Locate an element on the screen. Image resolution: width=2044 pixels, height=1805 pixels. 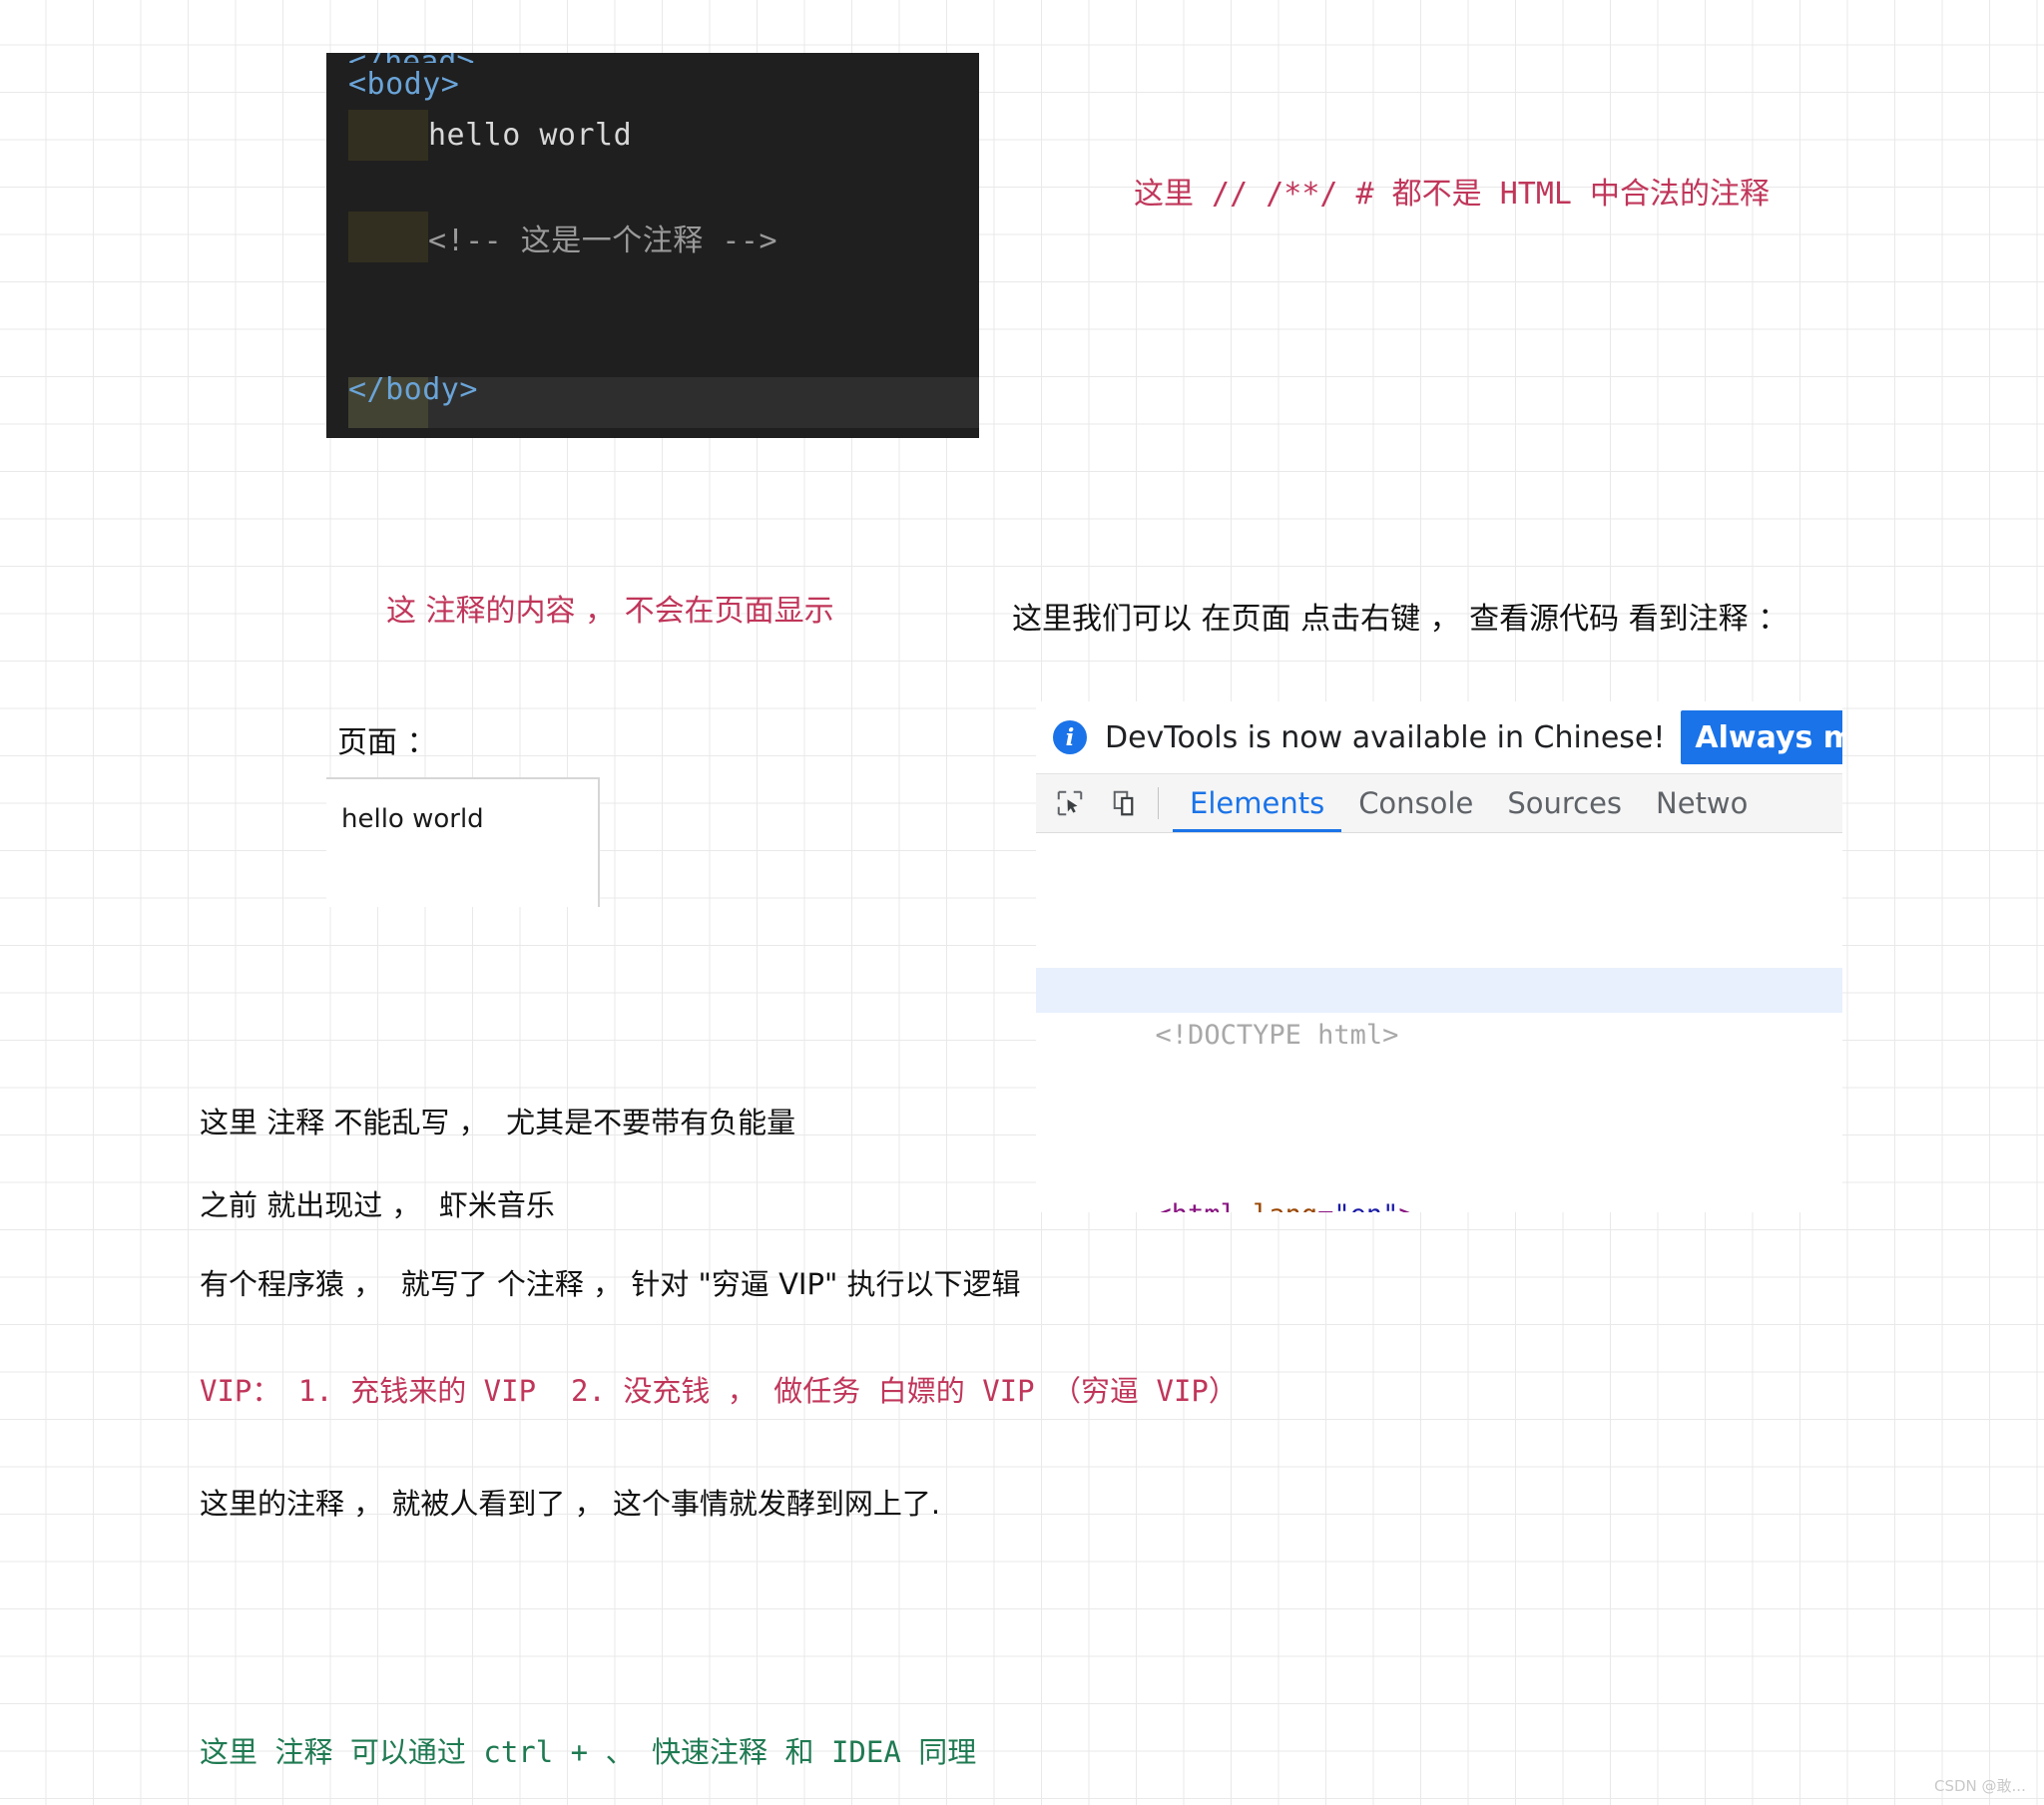
editor-line-body-close: </body> is located at coordinates (663, 389).